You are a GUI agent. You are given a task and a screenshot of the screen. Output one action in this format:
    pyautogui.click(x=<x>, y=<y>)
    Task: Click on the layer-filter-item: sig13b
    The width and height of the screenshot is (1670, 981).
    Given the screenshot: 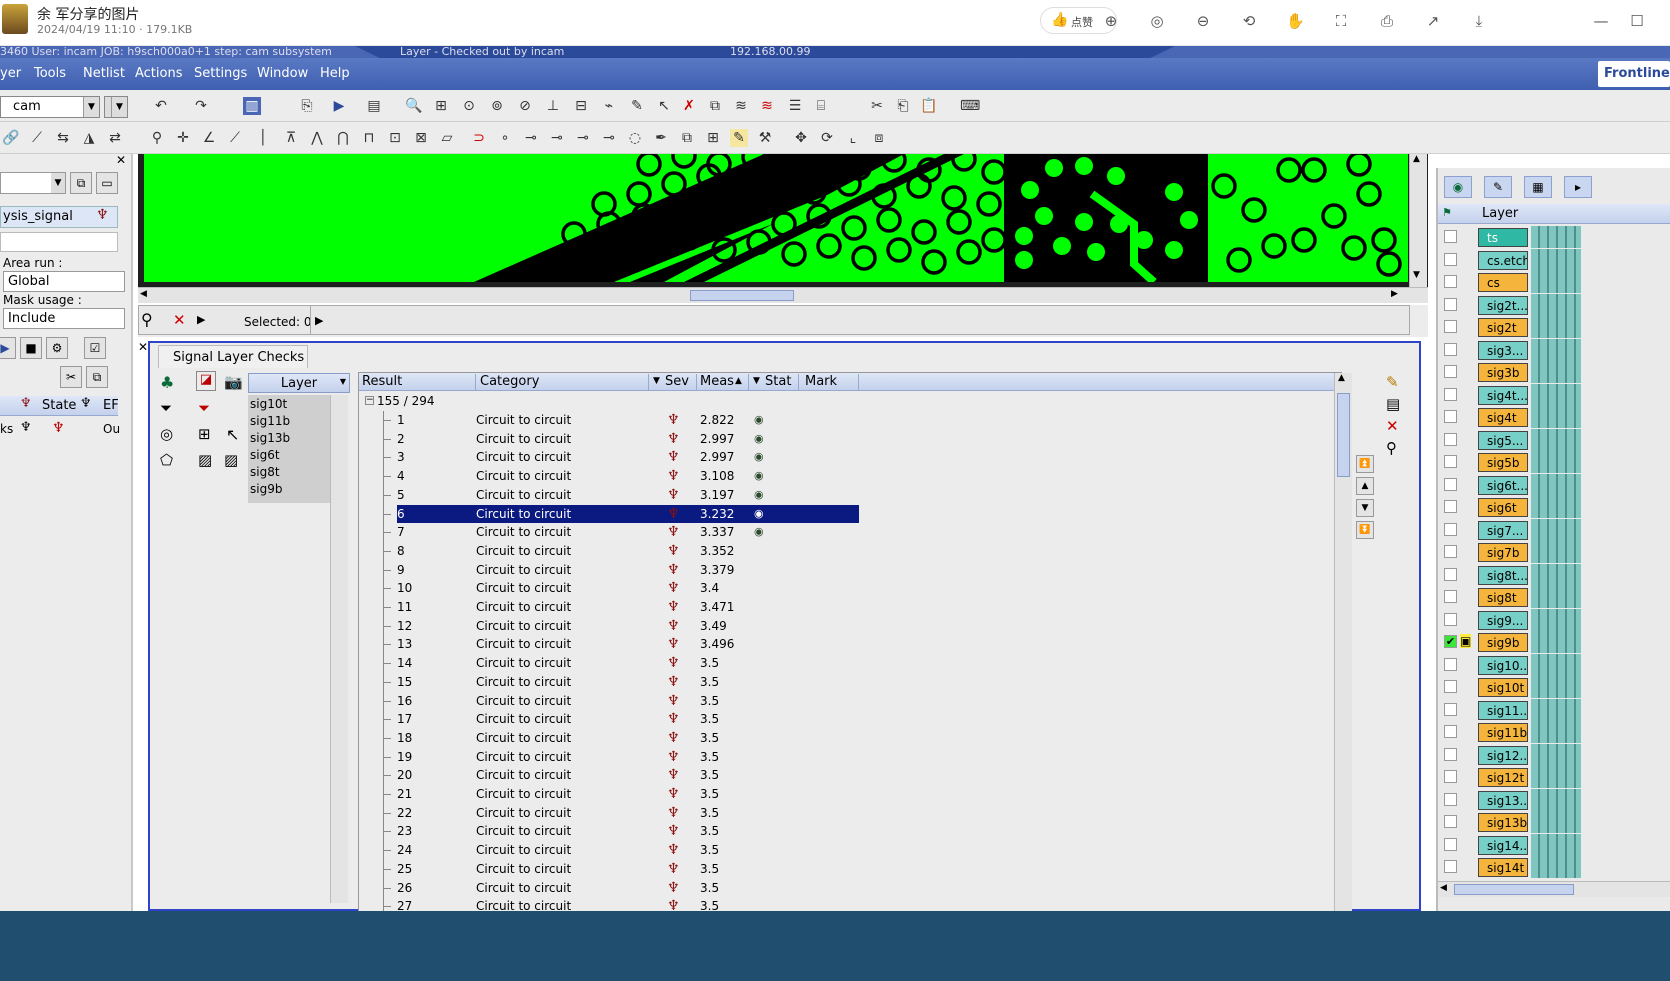 What is the action you would take?
    pyautogui.click(x=270, y=438)
    